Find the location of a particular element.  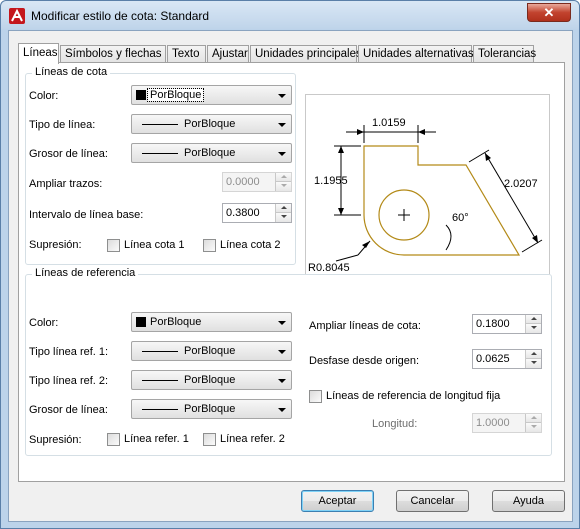

dim-color-label: Color: is located at coordinates (44, 96).